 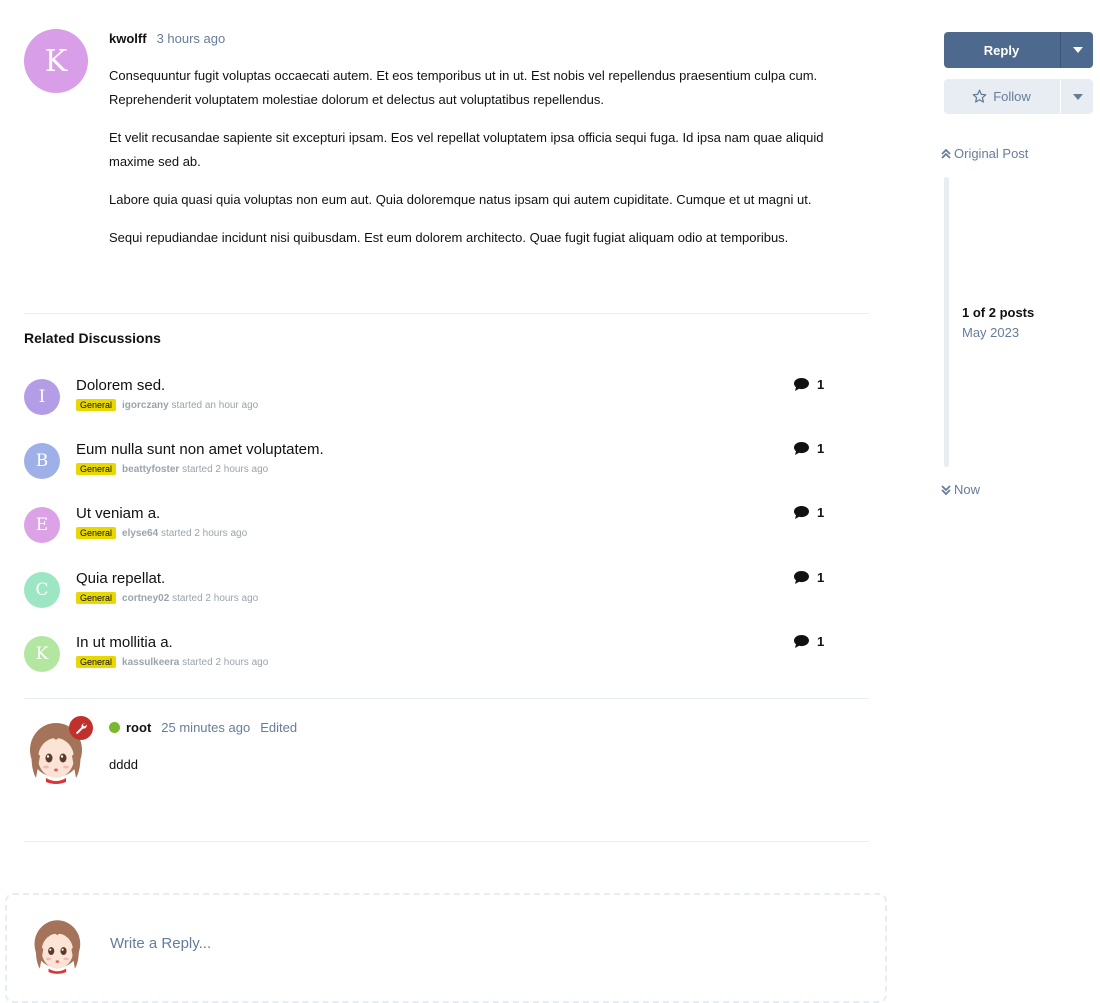 I want to click on reply-button: Reply, so click(x=1001, y=50).